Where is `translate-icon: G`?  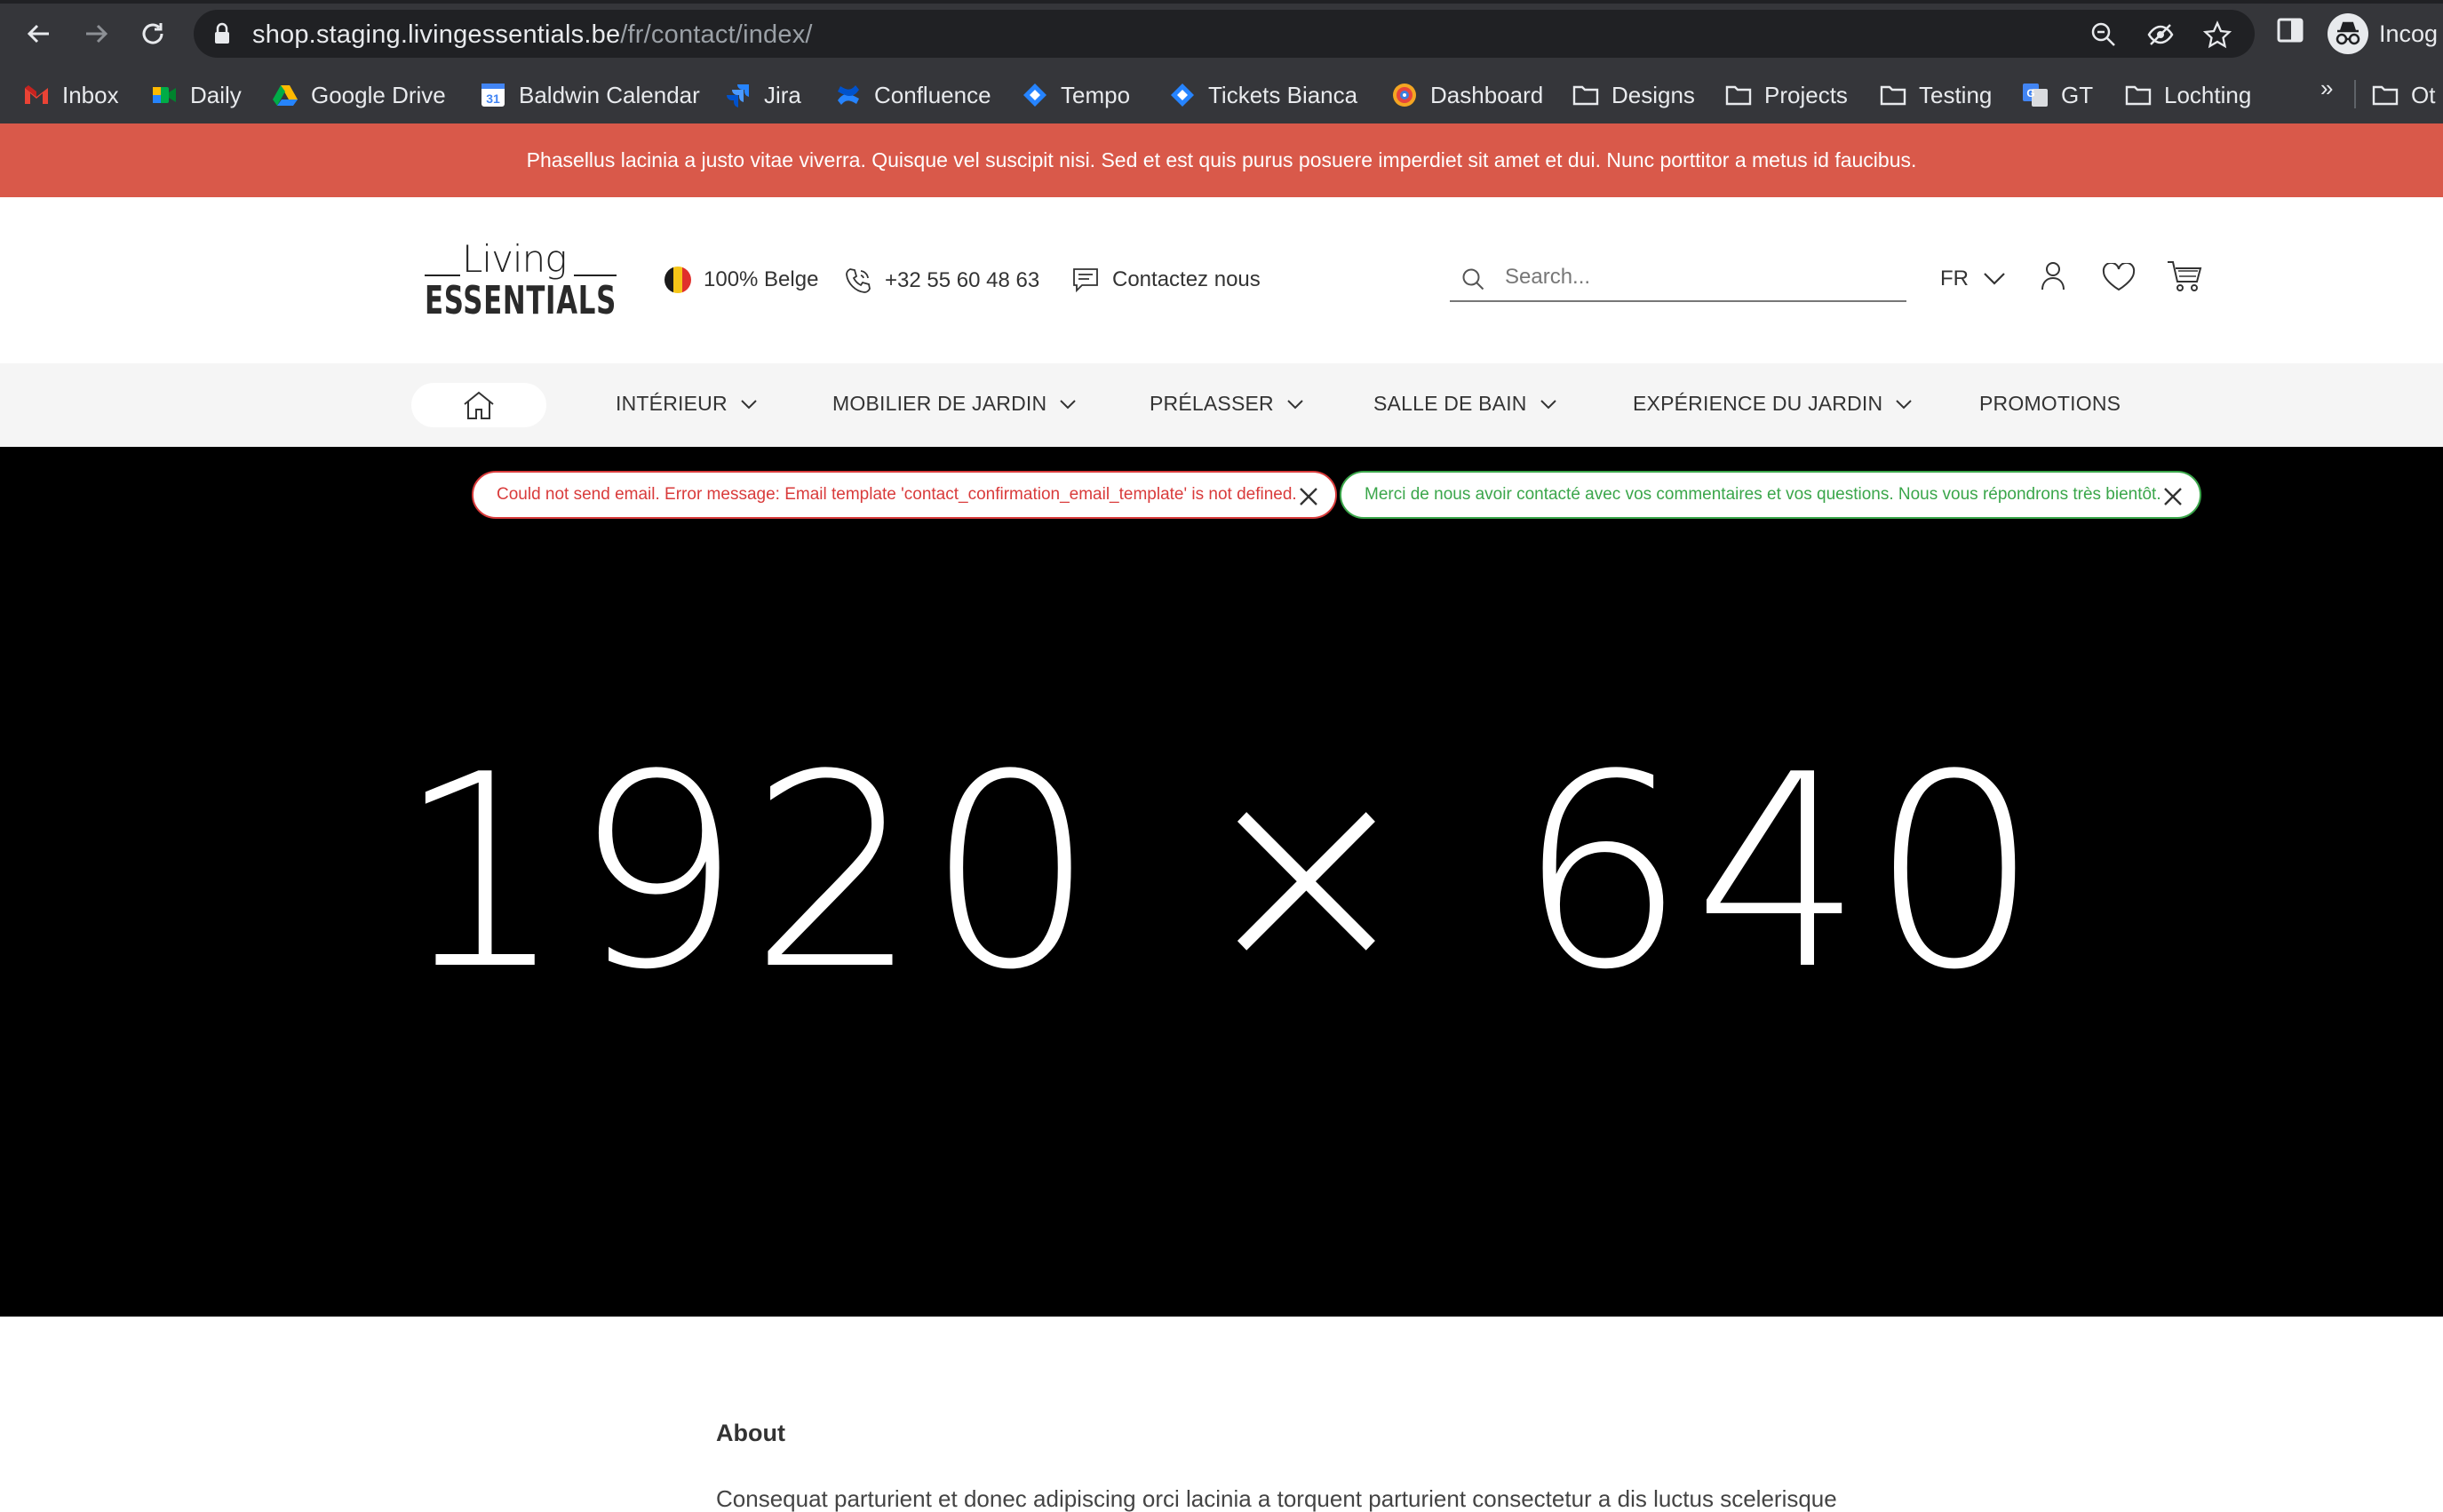
translate-icon: G is located at coordinates (2035, 95).